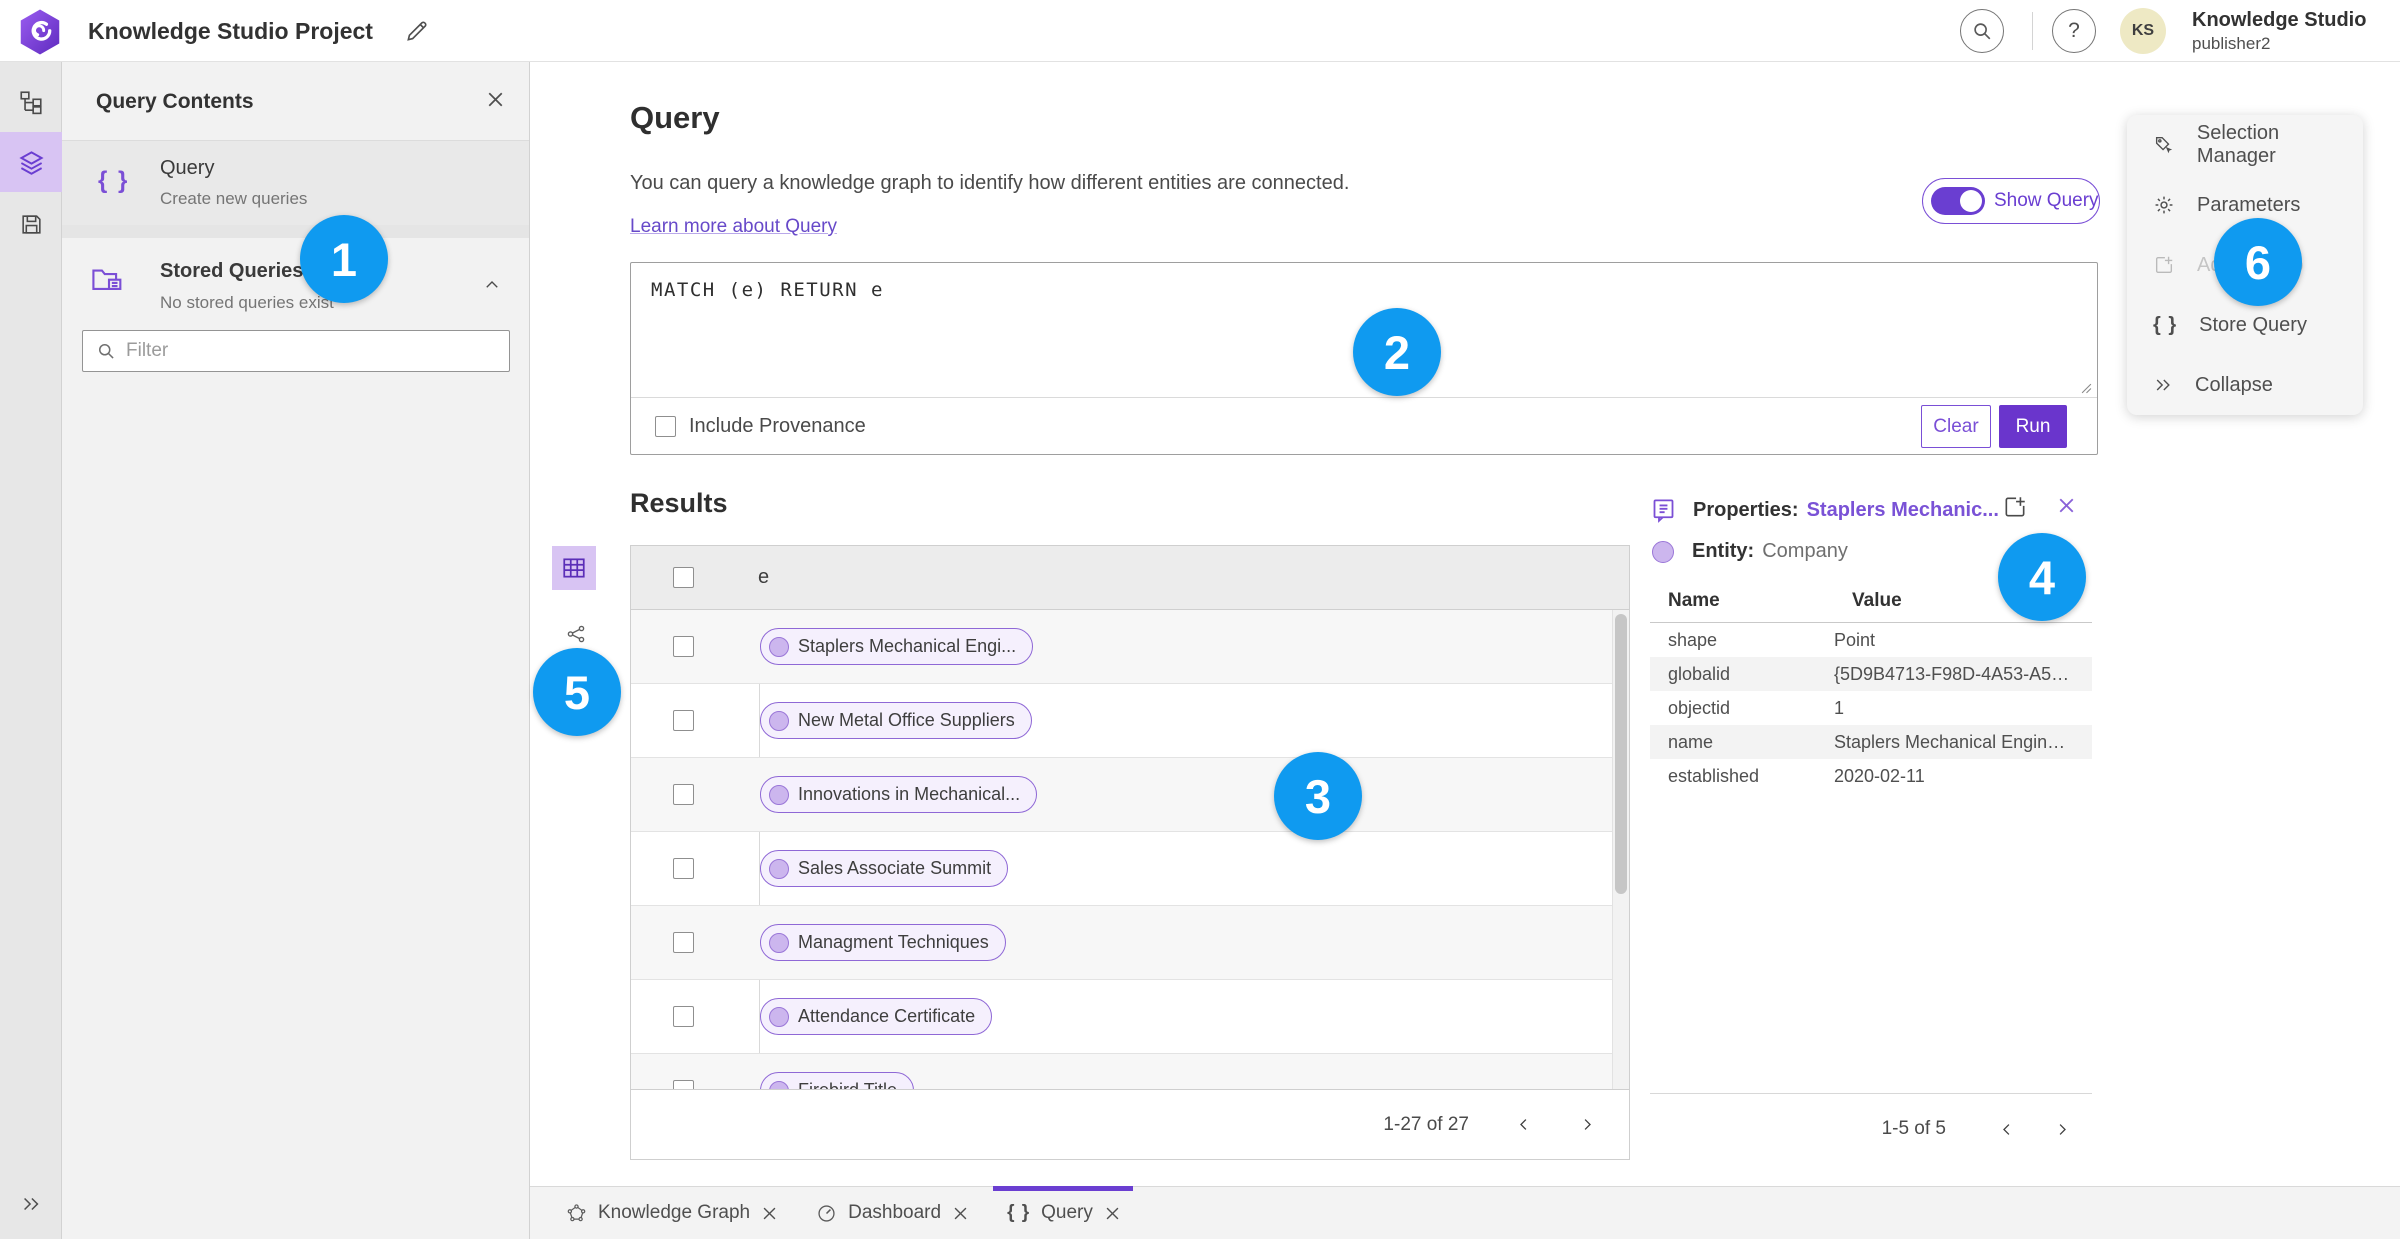 Image resolution: width=2400 pixels, height=1239 pixels. I want to click on run-button: Run, so click(2033, 426).